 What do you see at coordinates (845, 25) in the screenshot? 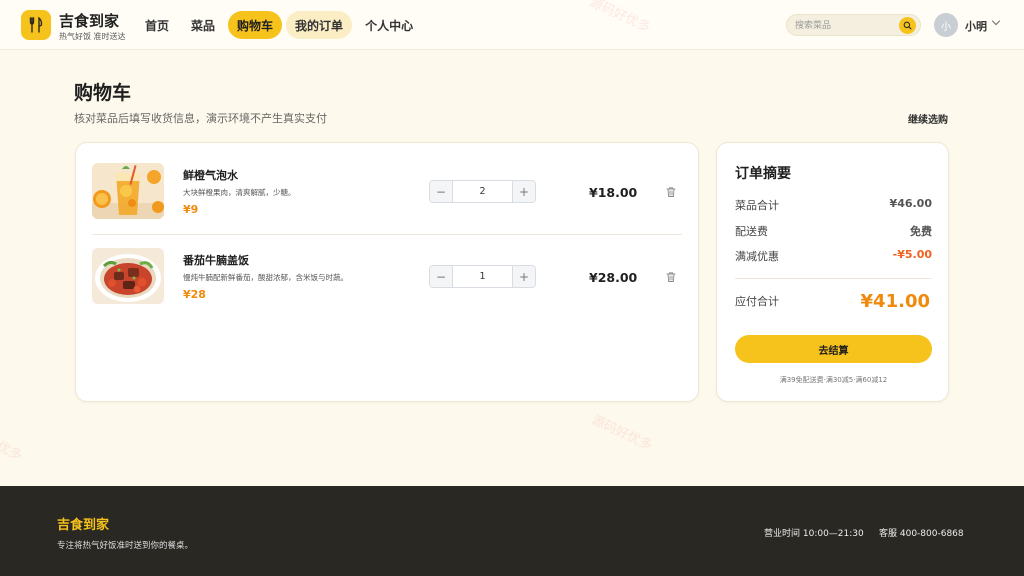
I see `search-input` at bounding box center [845, 25].